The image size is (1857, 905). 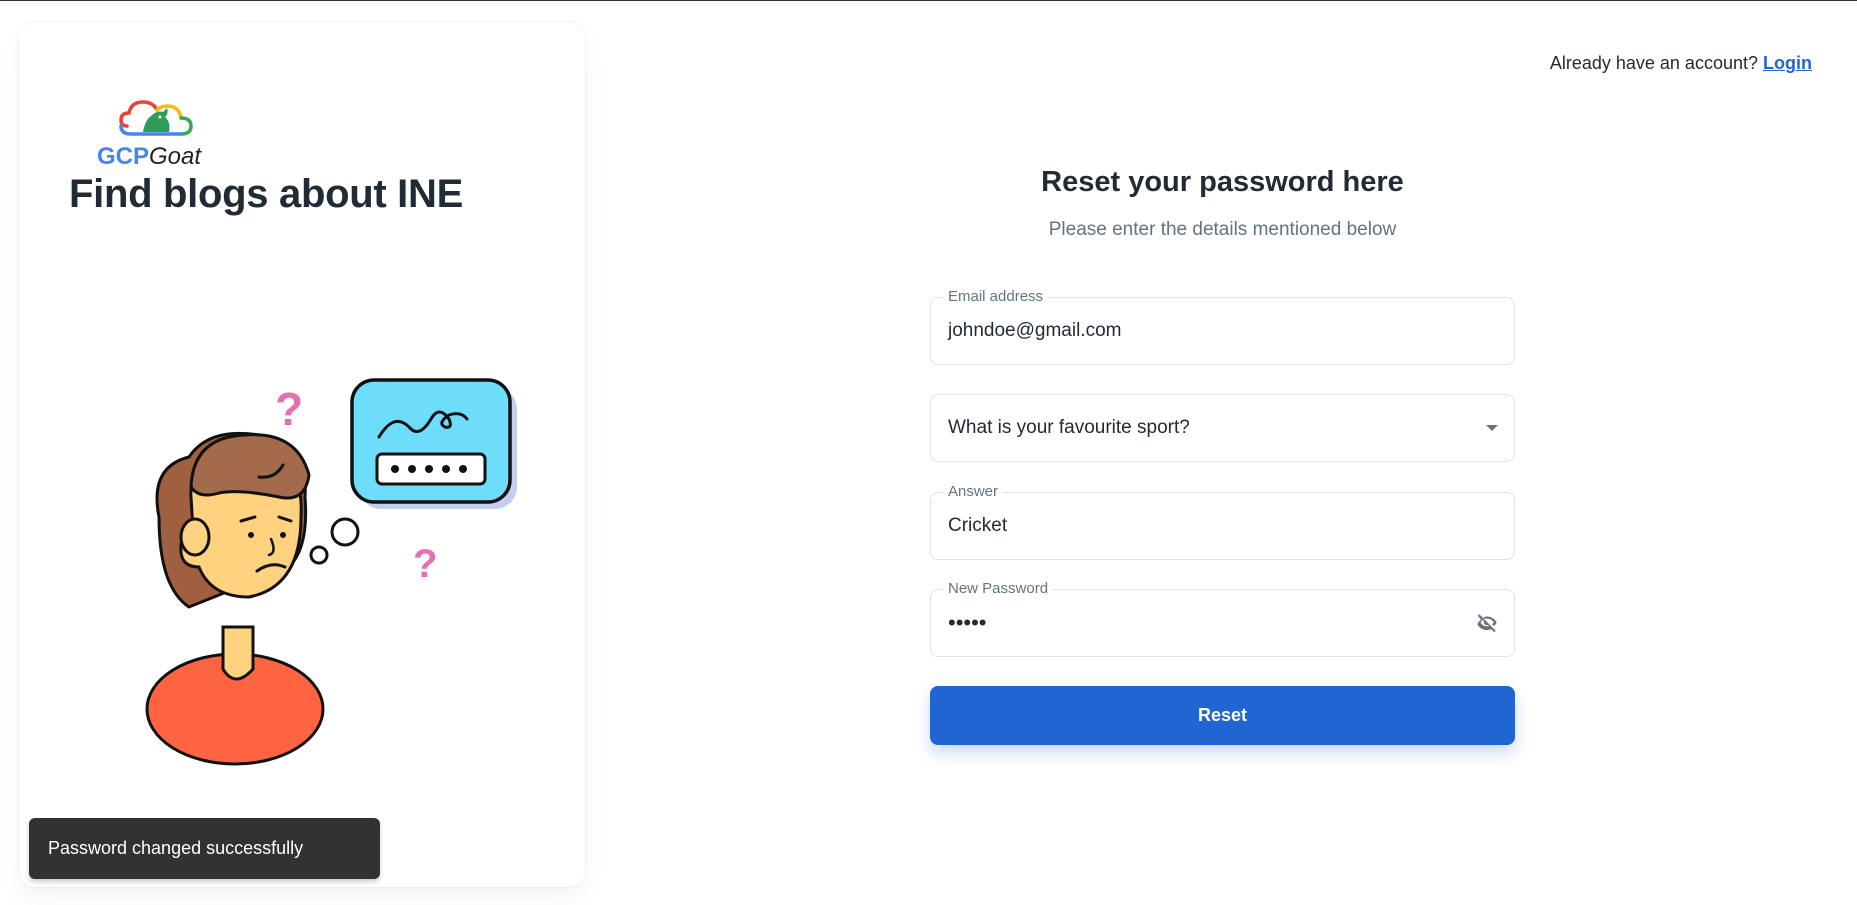 What do you see at coordinates (1222, 521) in the screenshot?
I see `answer-field: Answer Cricket` at bounding box center [1222, 521].